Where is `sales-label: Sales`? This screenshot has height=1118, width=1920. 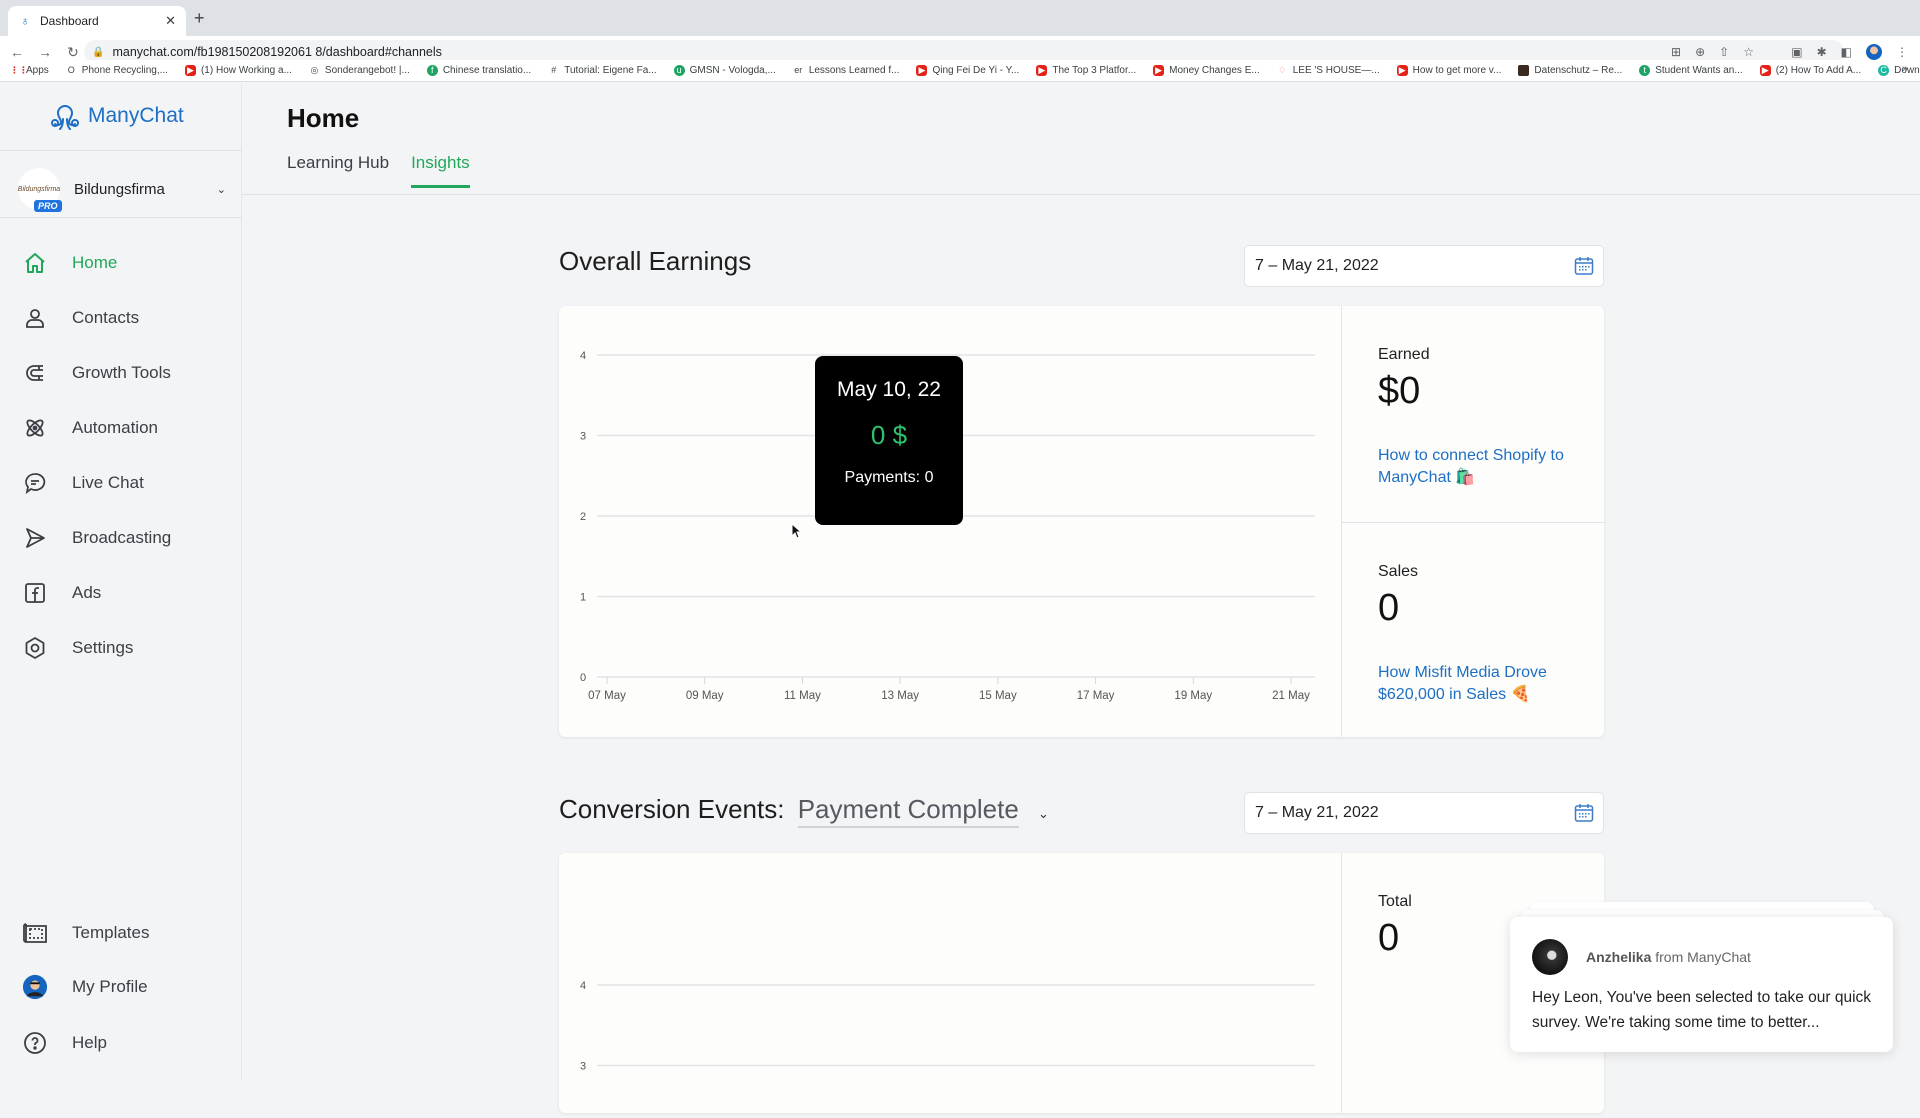
sales-label: Sales is located at coordinates (1398, 571).